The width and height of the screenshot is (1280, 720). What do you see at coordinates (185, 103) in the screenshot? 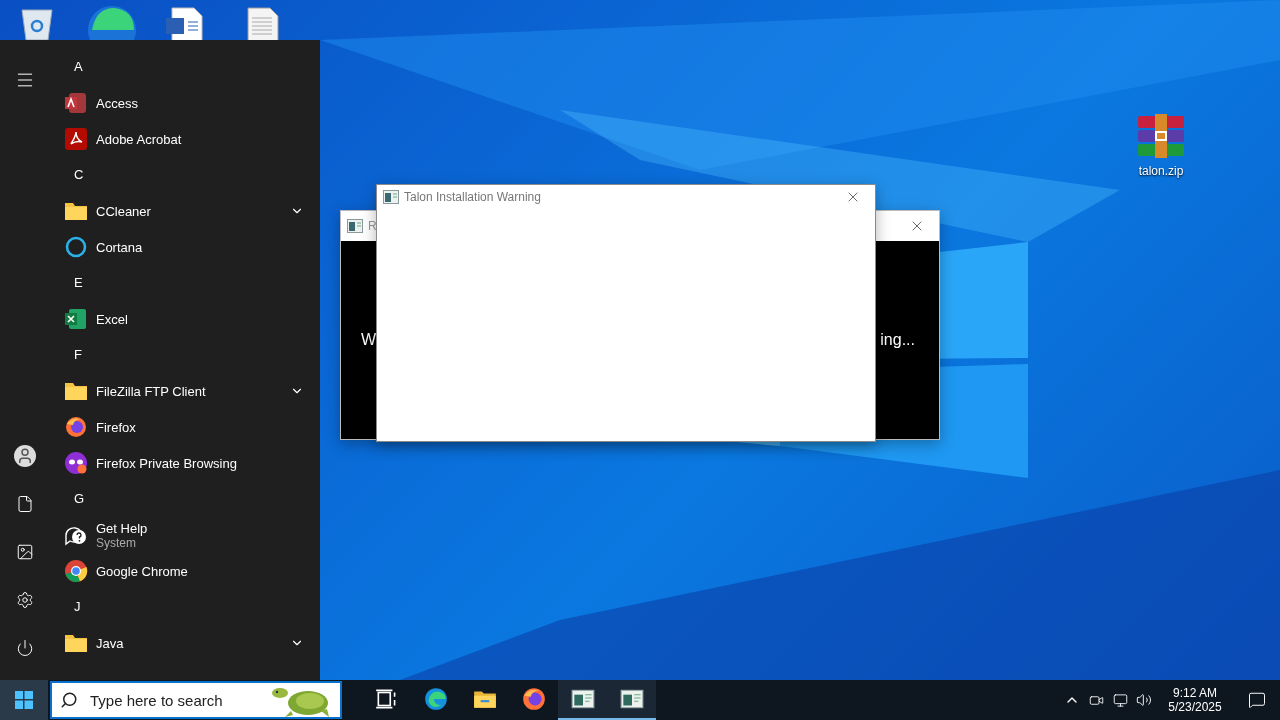
I see `app-list-item: Access` at bounding box center [185, 103].